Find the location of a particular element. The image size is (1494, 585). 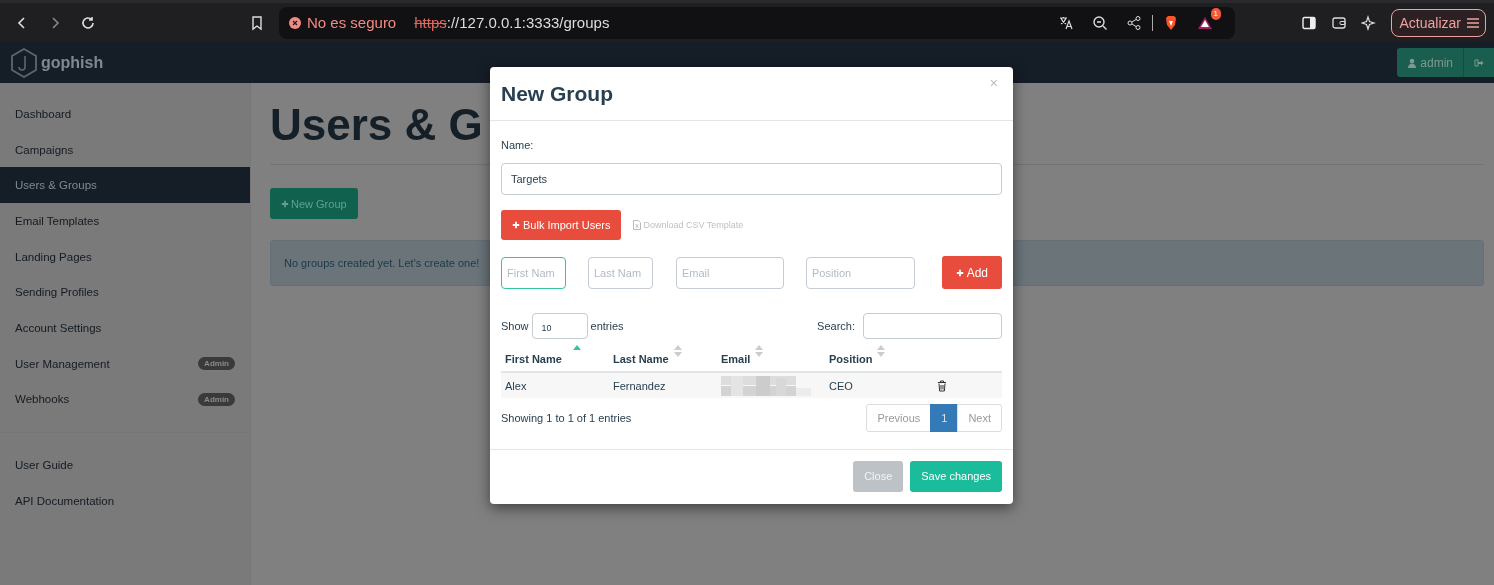

page-button: 1 is located at coordinates (944, 418).